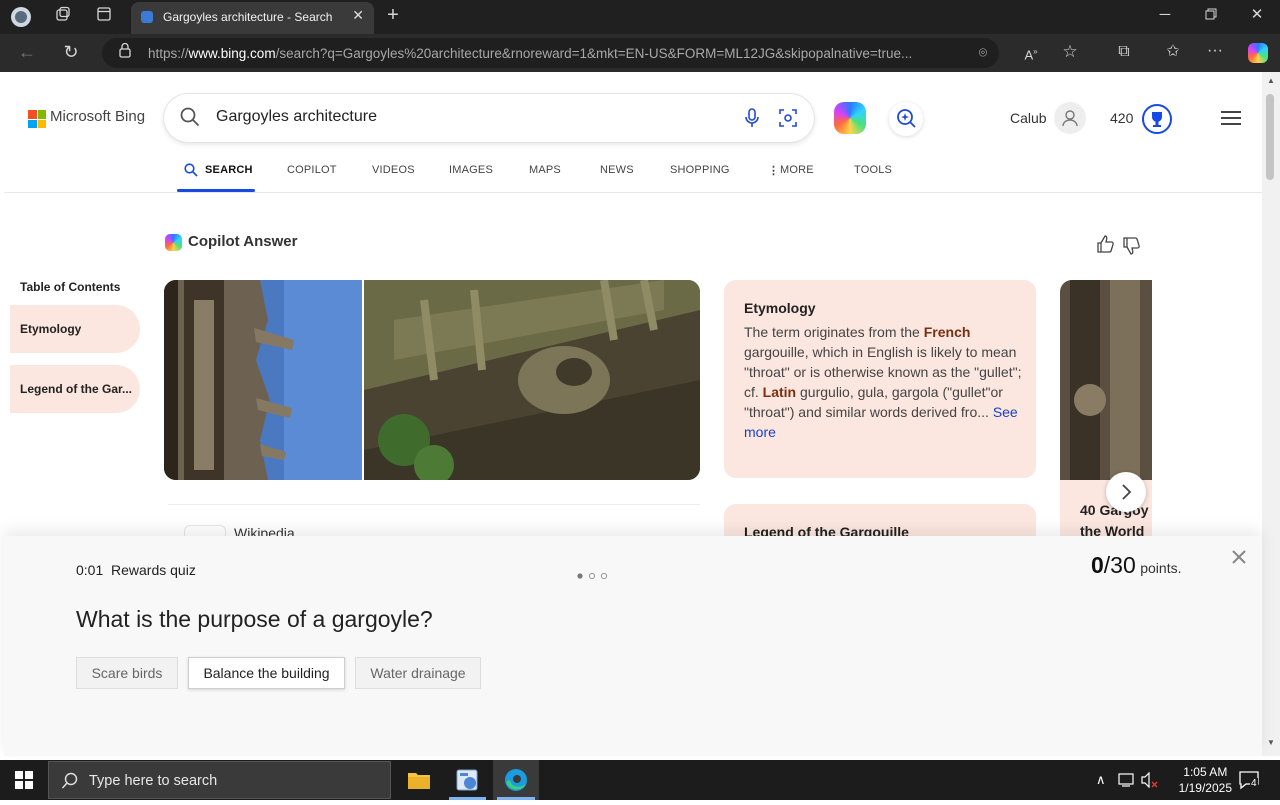 This screenshot has height=805, width=1280. Describe the element at coordinates (1106, 380) in the screenshot. I see `side-card-photo` at that location.